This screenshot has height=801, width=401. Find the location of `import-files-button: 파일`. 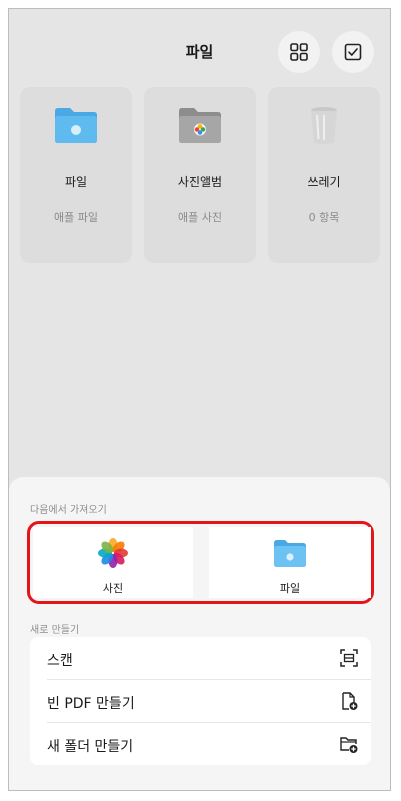

import-files-button: 파일 is located at coordinates (290, 562).